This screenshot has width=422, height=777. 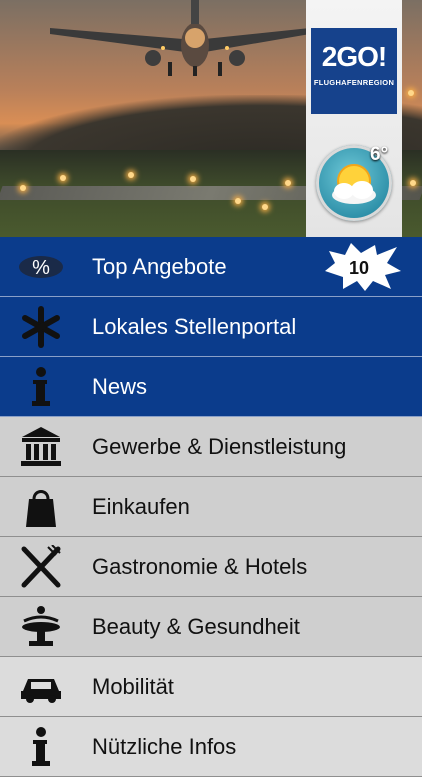 I want to click on temperature-label: 6°, so click(x=379, y=154).